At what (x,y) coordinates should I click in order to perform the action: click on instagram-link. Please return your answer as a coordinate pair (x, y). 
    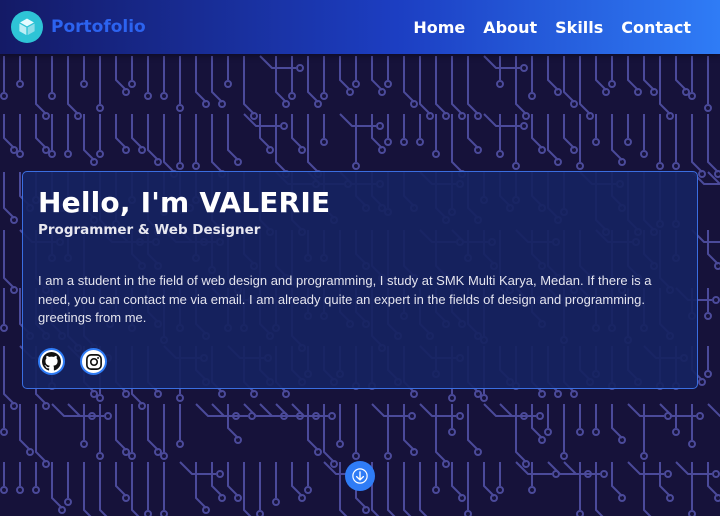
    Looking at the image, I should click on (93, 361).